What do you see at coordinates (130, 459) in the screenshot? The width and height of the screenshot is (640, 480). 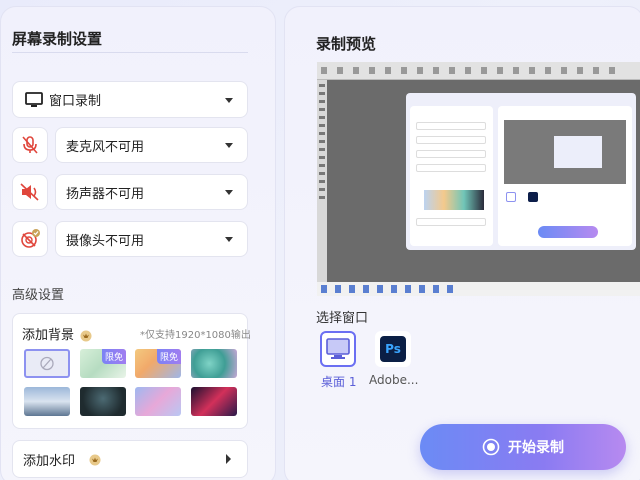 I see `watermark-row: 添加水印` at bounding box center [130, 459].